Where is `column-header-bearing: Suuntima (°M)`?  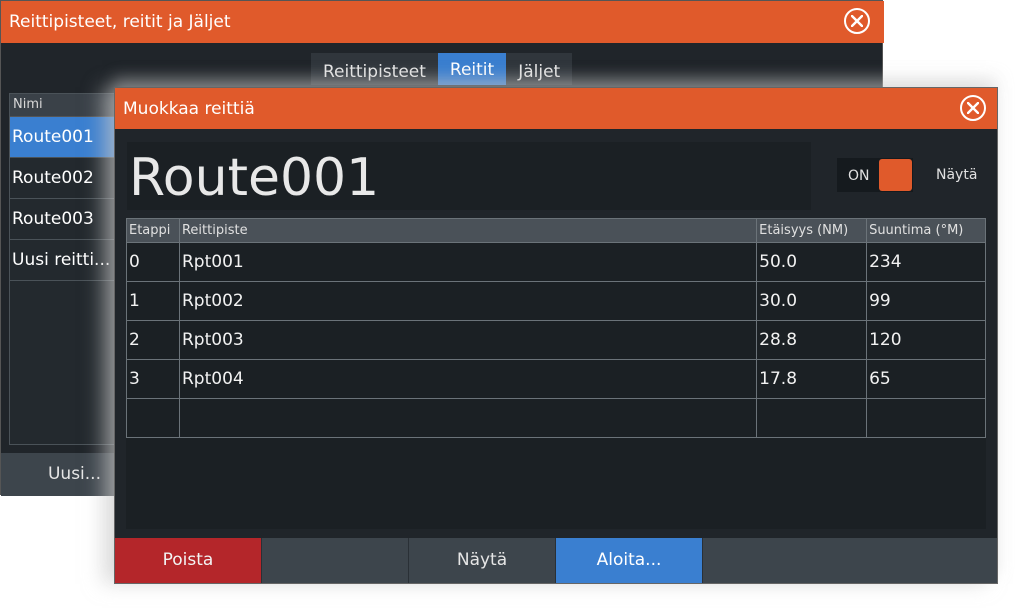
column-header-bearing: Suuntima (°M) is located at coordinates (926, 230).